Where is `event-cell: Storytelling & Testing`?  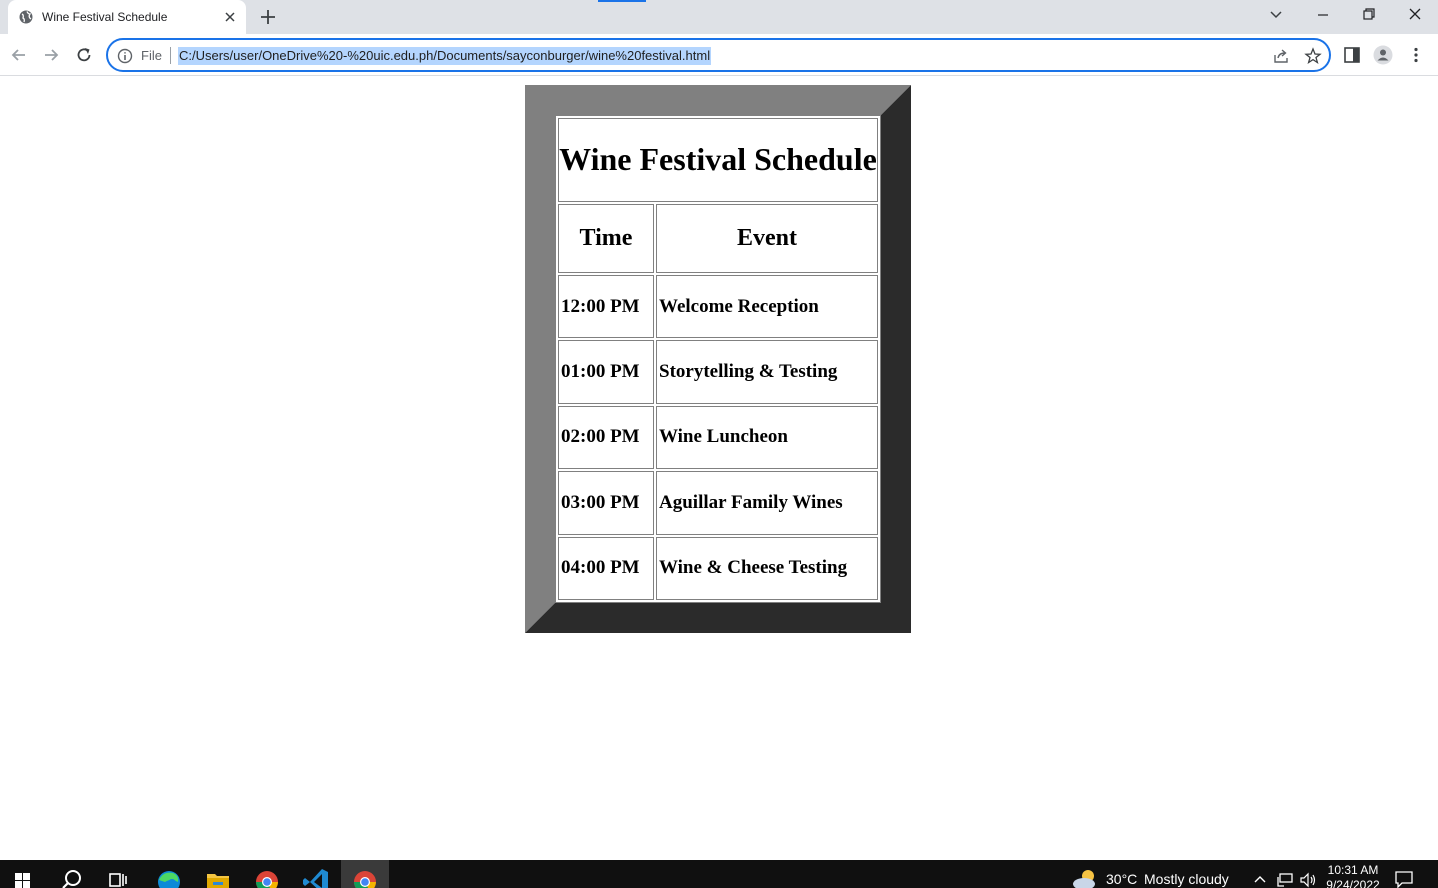 event-cell: Storytelling & Testing is located at coordinates (767, 372).